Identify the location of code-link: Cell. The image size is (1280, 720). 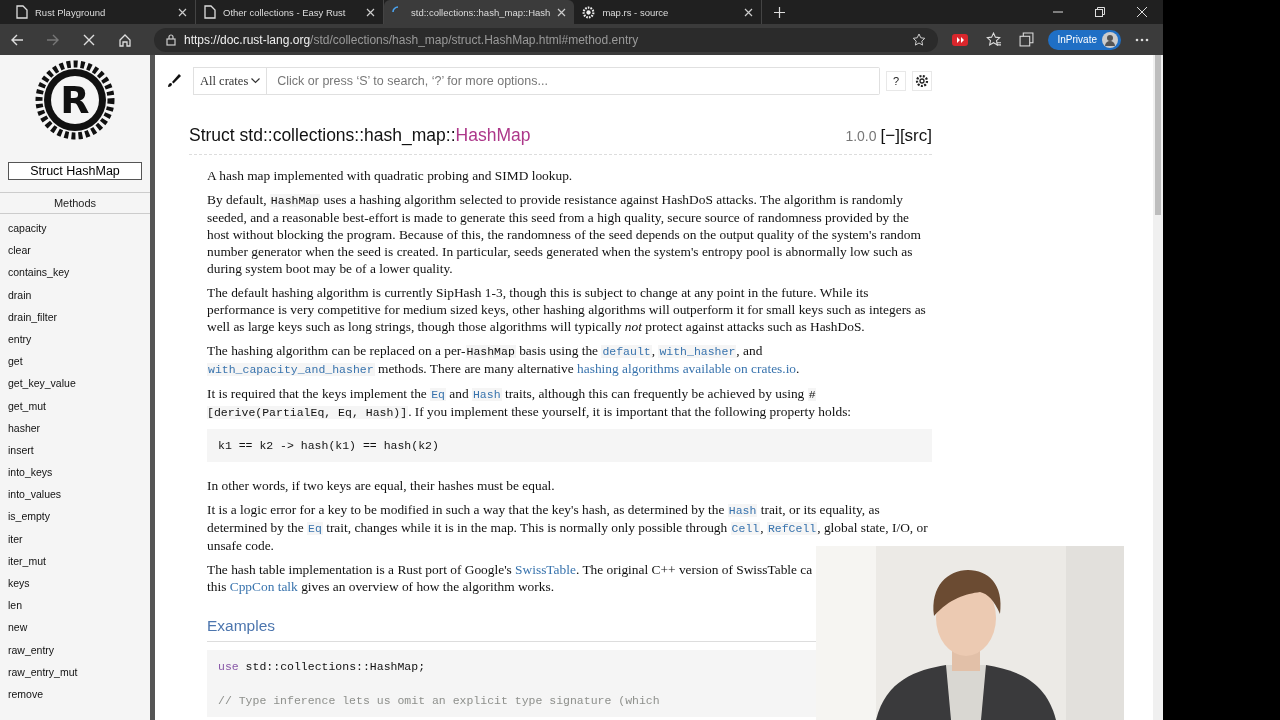
(745, 528).